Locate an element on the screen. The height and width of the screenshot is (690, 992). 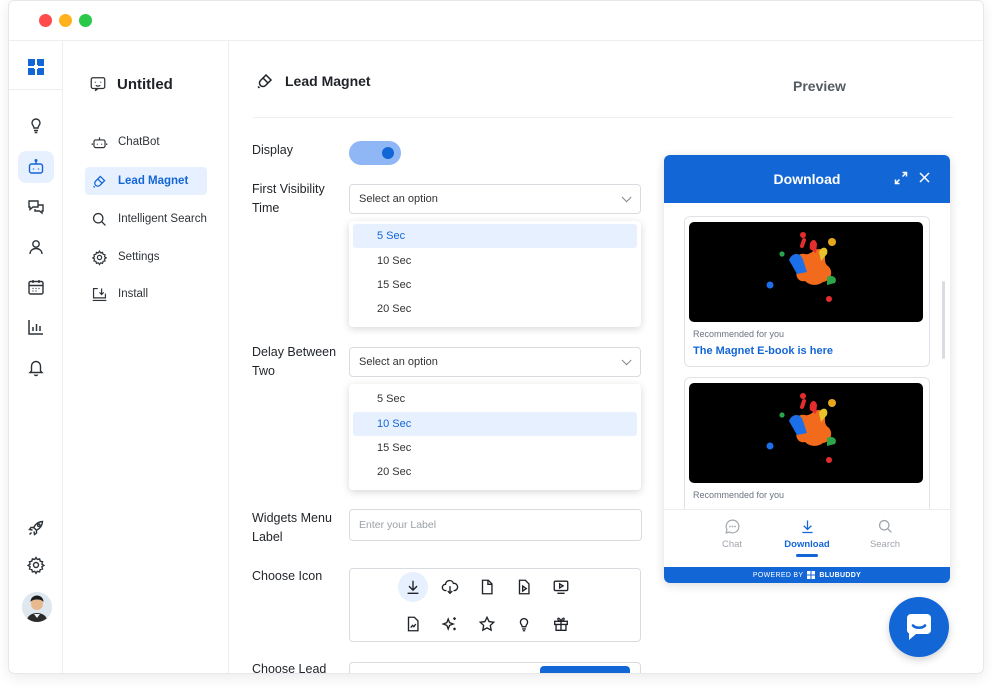
widget-tabs: Chat Download Search is located at coordinates (807, 538).